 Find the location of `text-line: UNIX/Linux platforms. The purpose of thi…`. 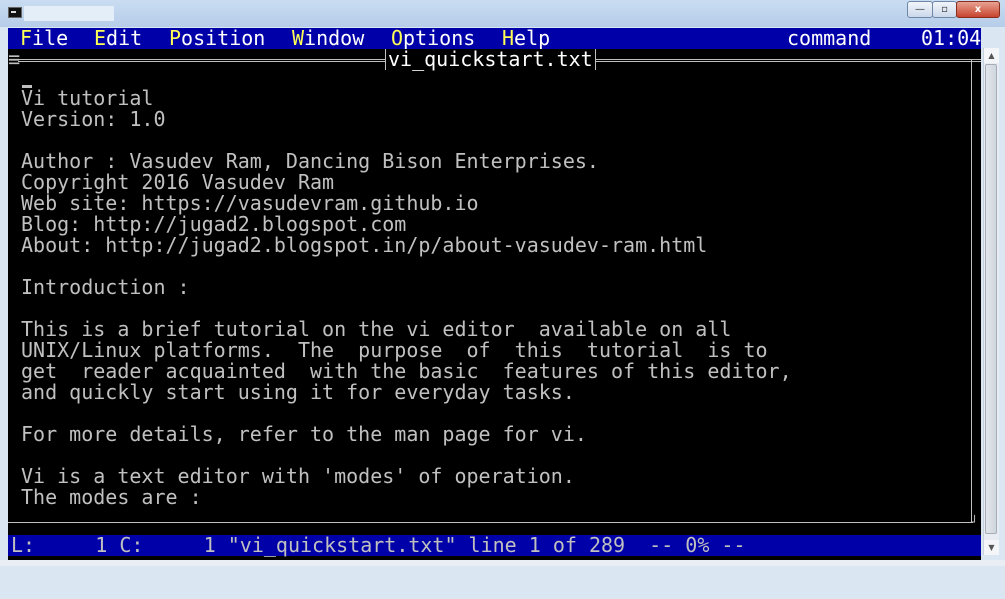

text-line: UNIX/Linux platforms. The purpose of thi… is located at coordinates (394, 350).